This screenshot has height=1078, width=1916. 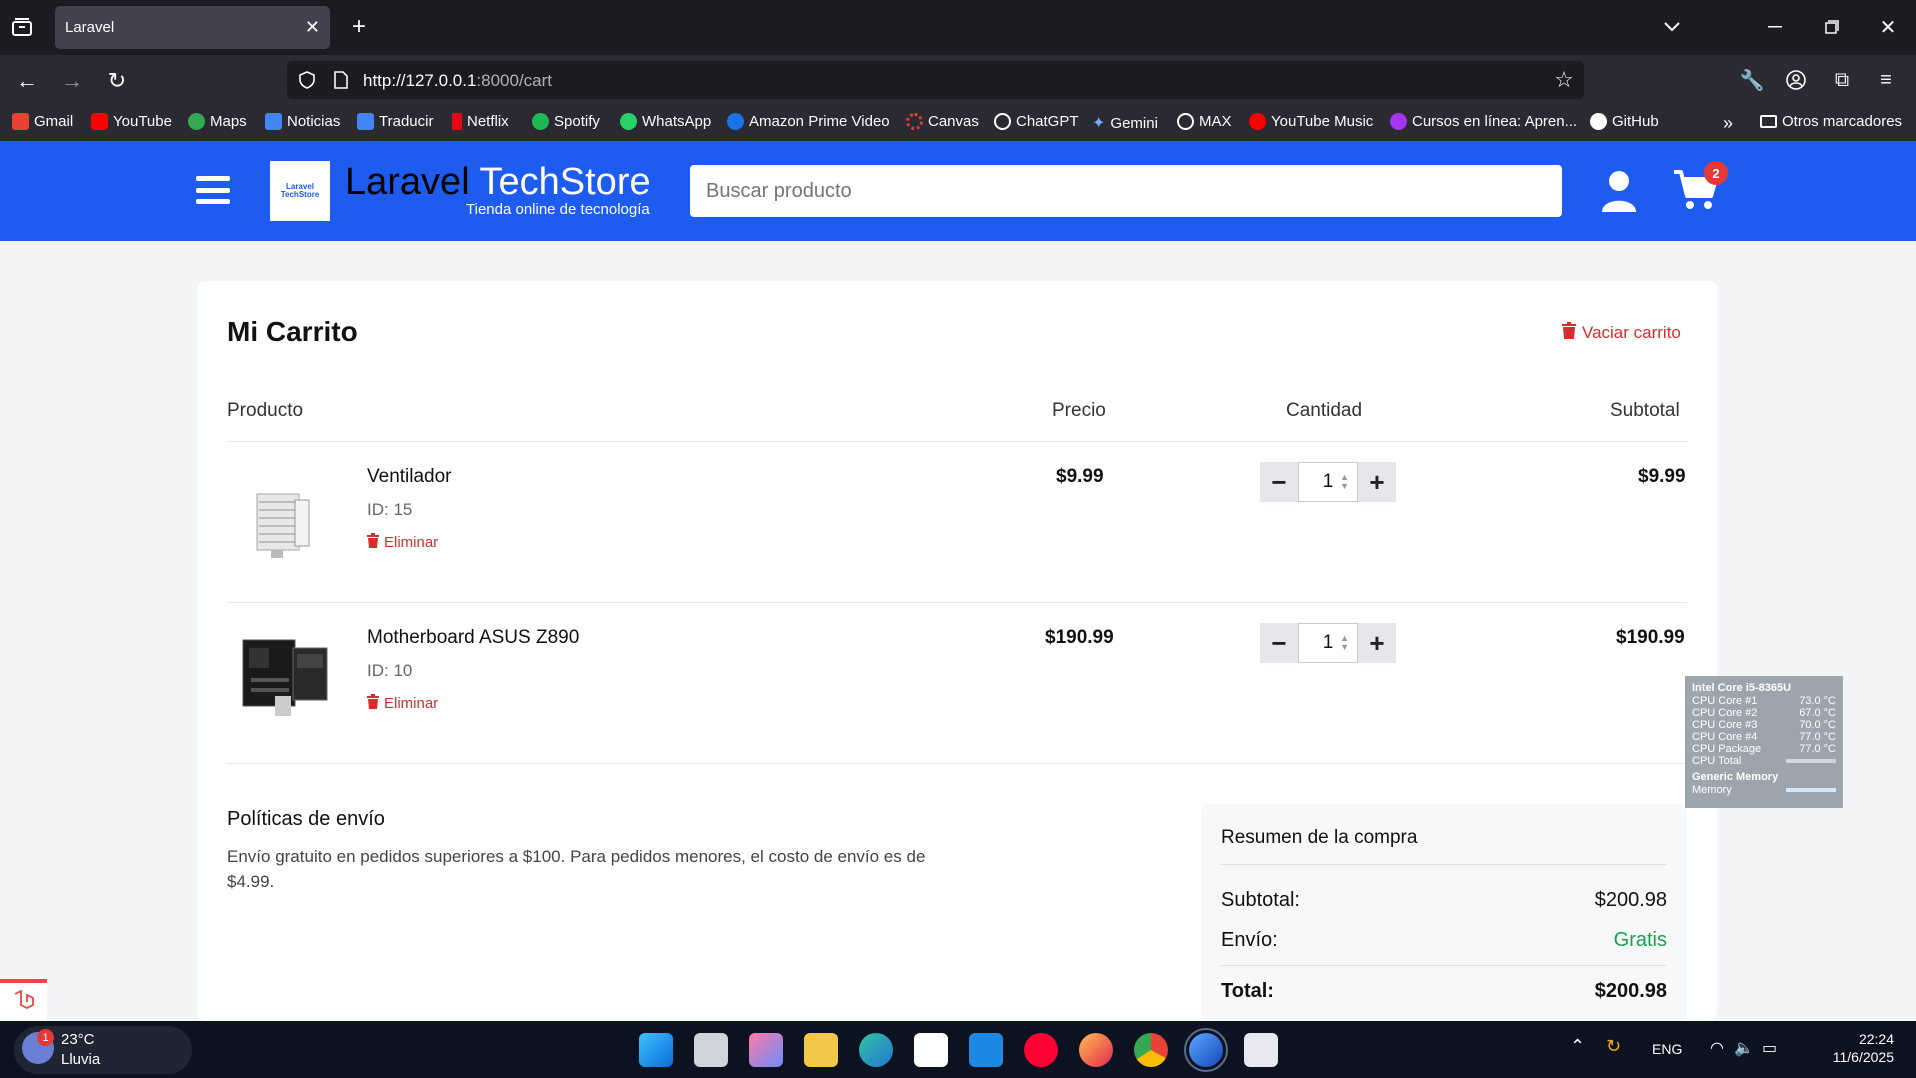 I want to click on remove-label: Eliminar, so click(x=411, y=542).